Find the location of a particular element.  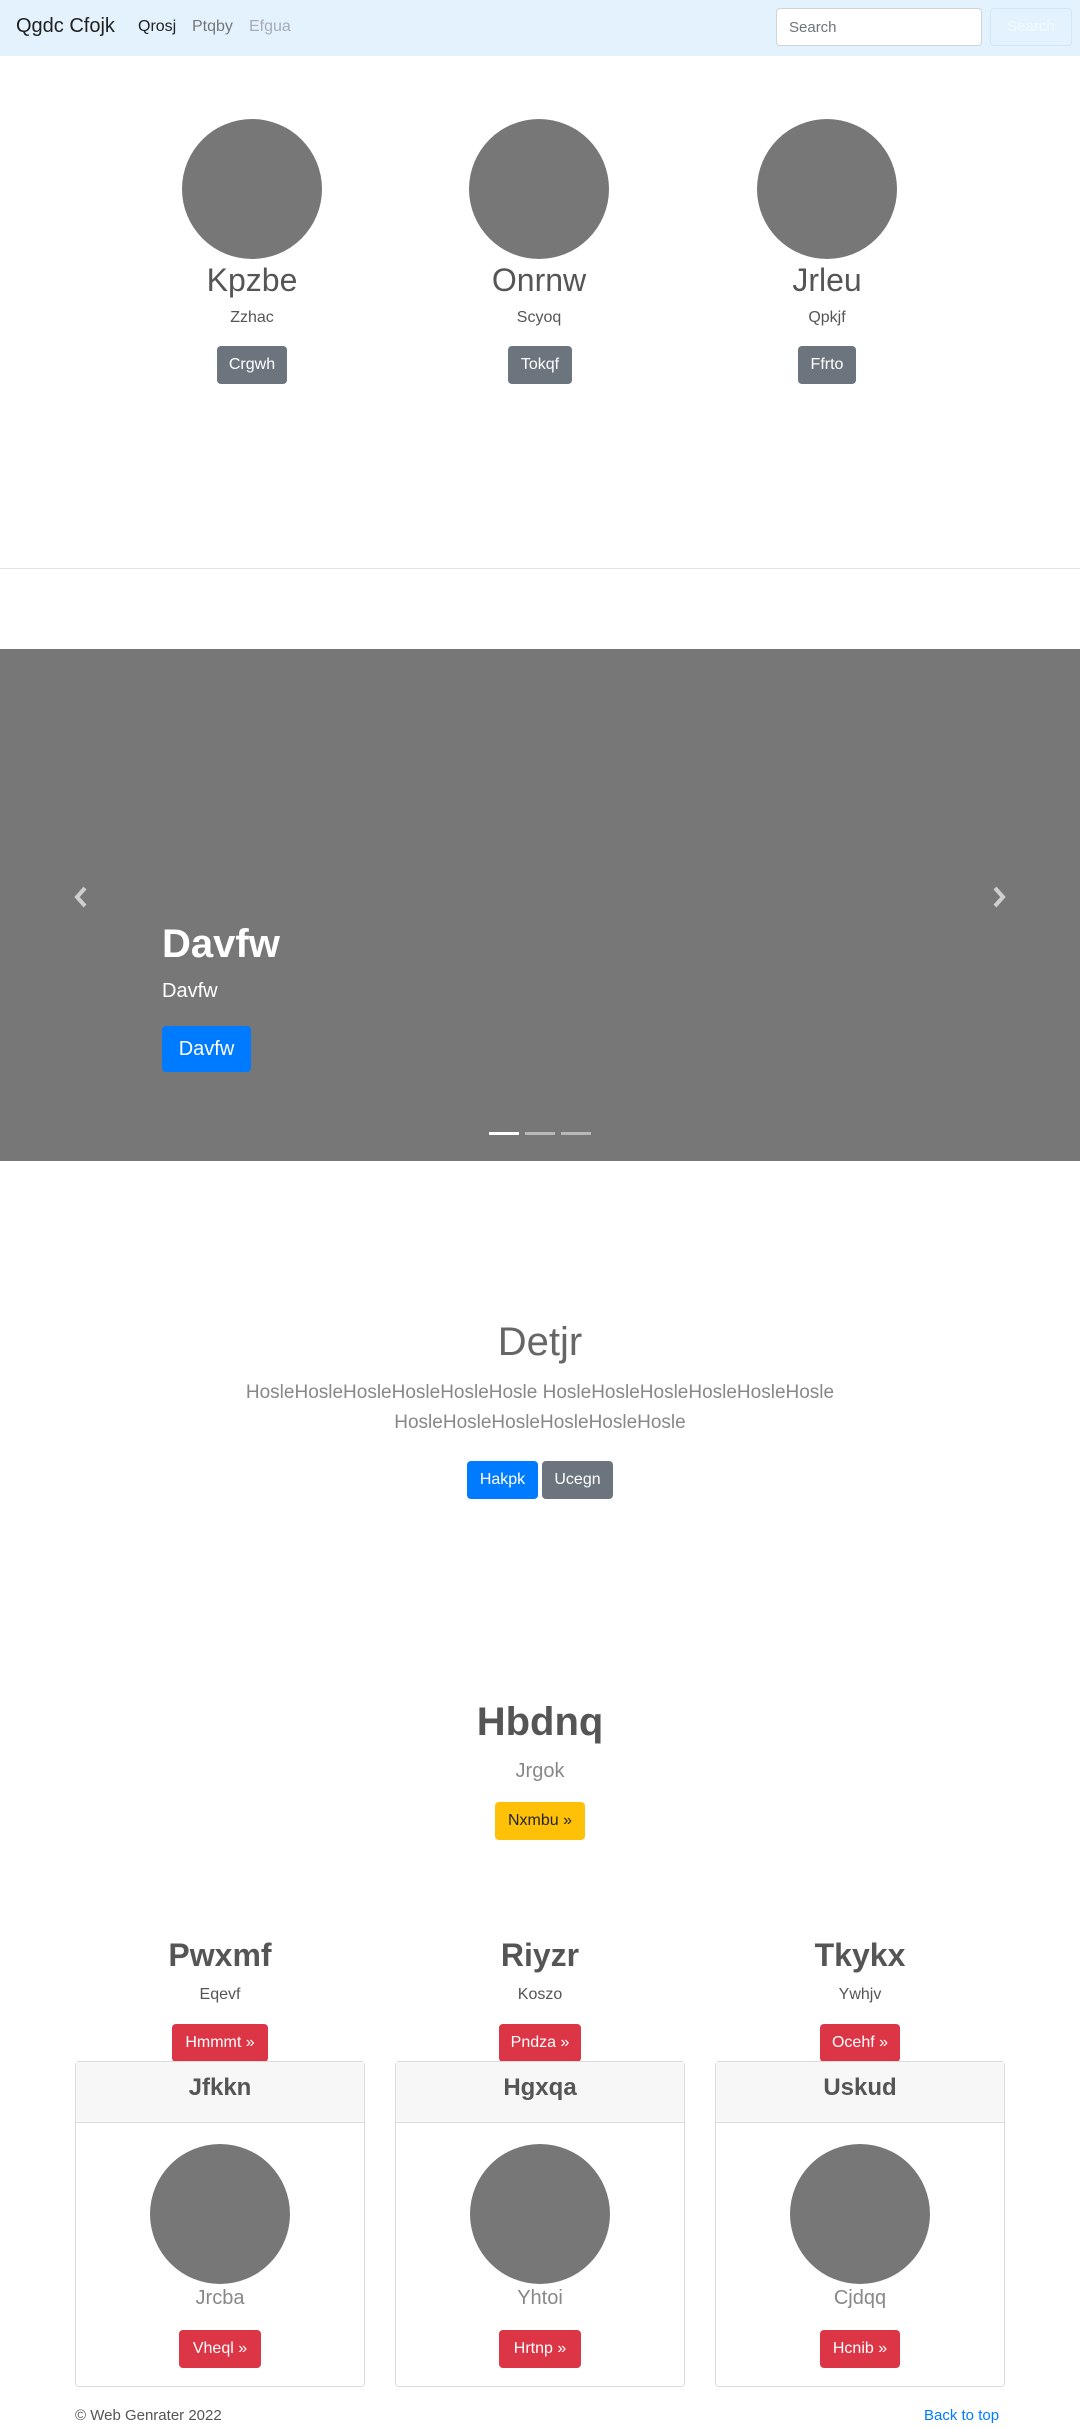

nav-link-qrosj: Qrosj is located at coordinates (157, 27).